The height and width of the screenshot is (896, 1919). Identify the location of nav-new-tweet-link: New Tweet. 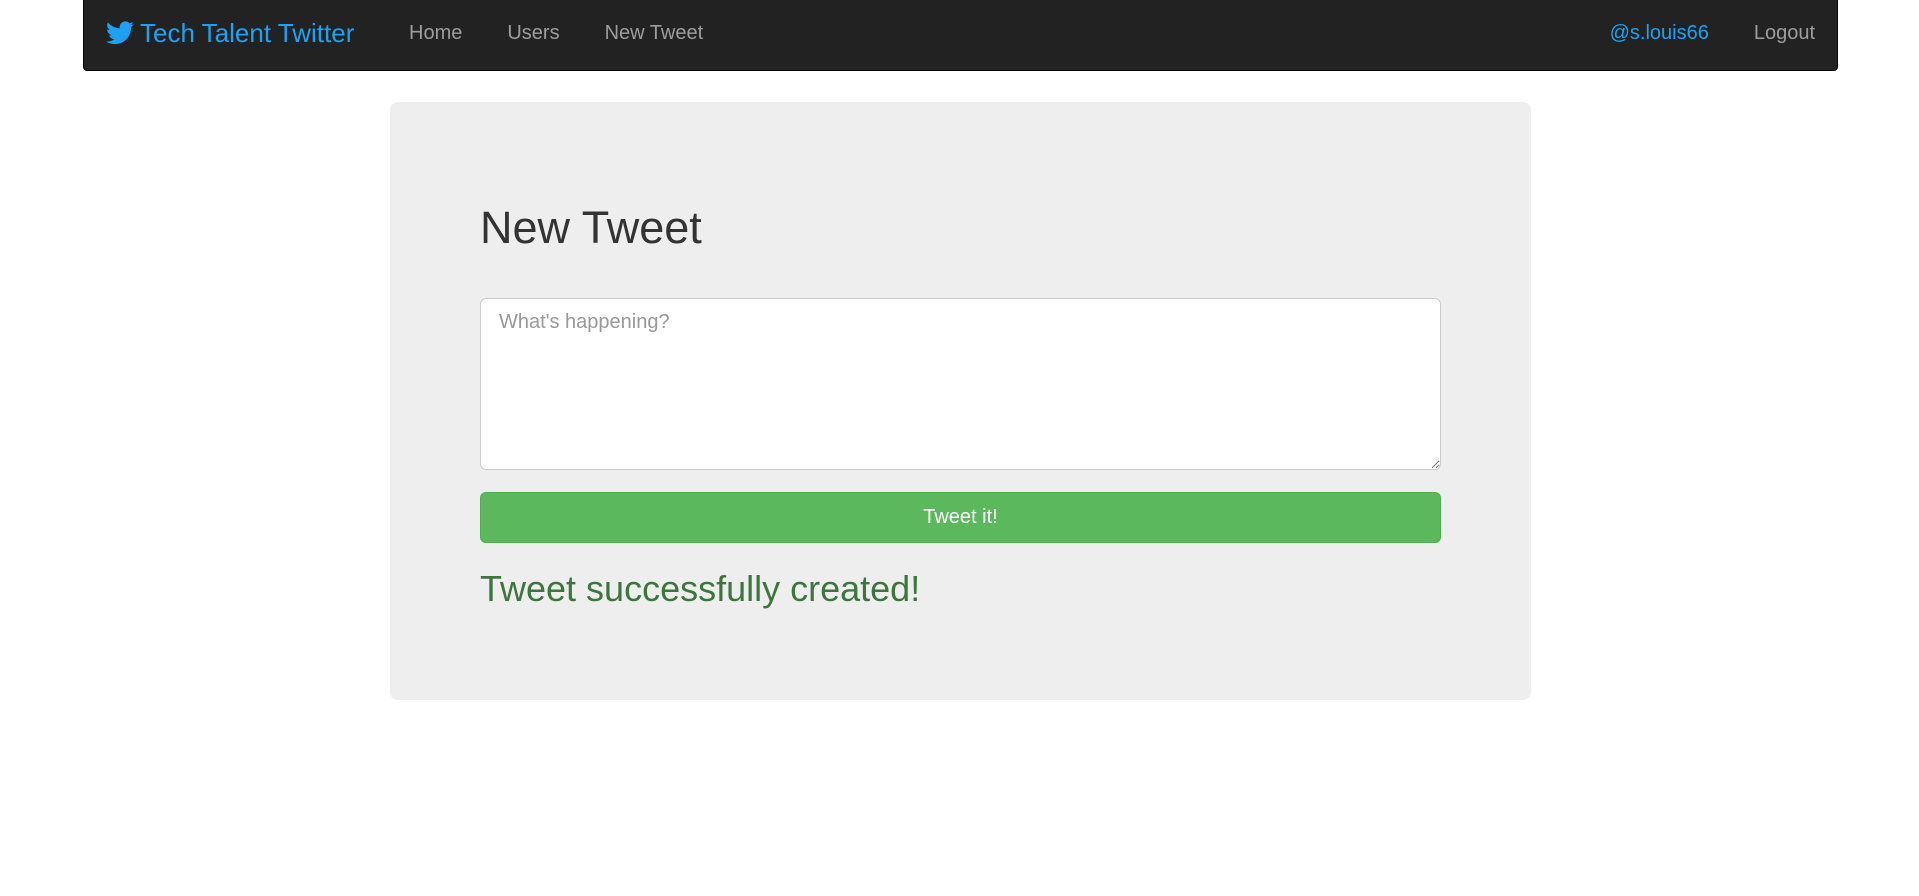
(654, 33).